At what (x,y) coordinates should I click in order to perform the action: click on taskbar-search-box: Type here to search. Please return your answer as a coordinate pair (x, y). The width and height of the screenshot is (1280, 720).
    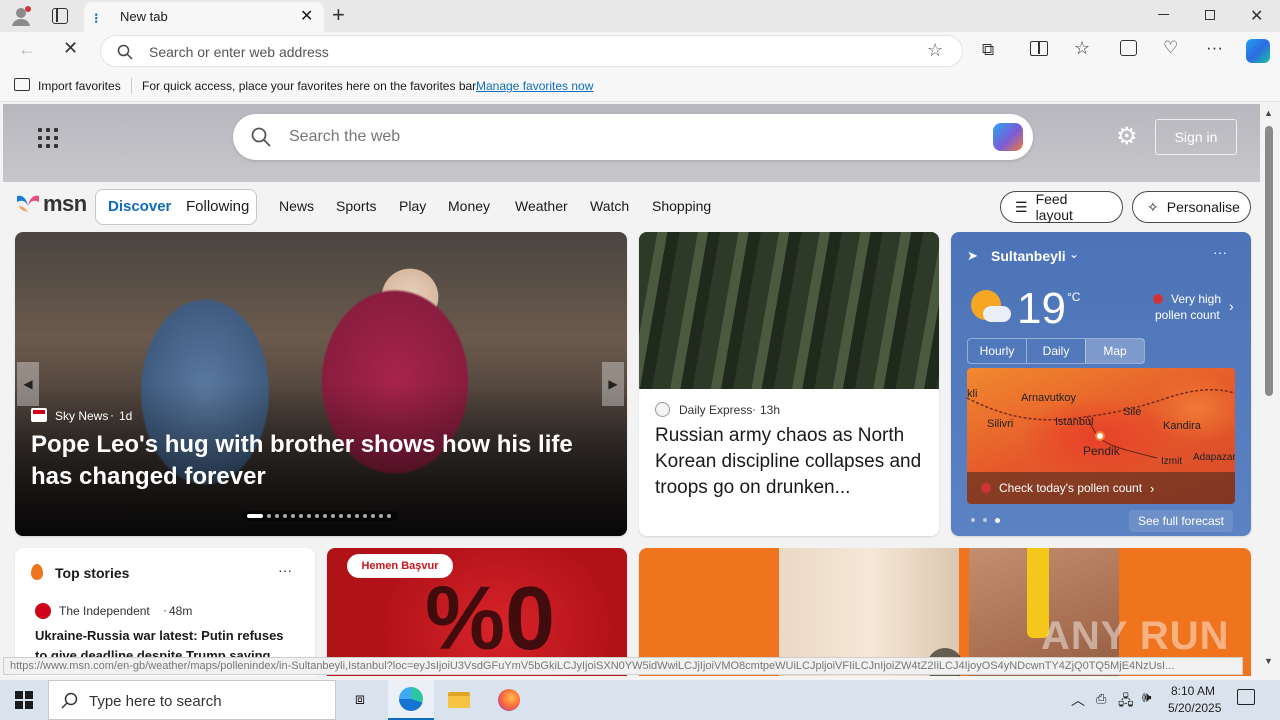
    Looking at the image, I should click on (192, 700).